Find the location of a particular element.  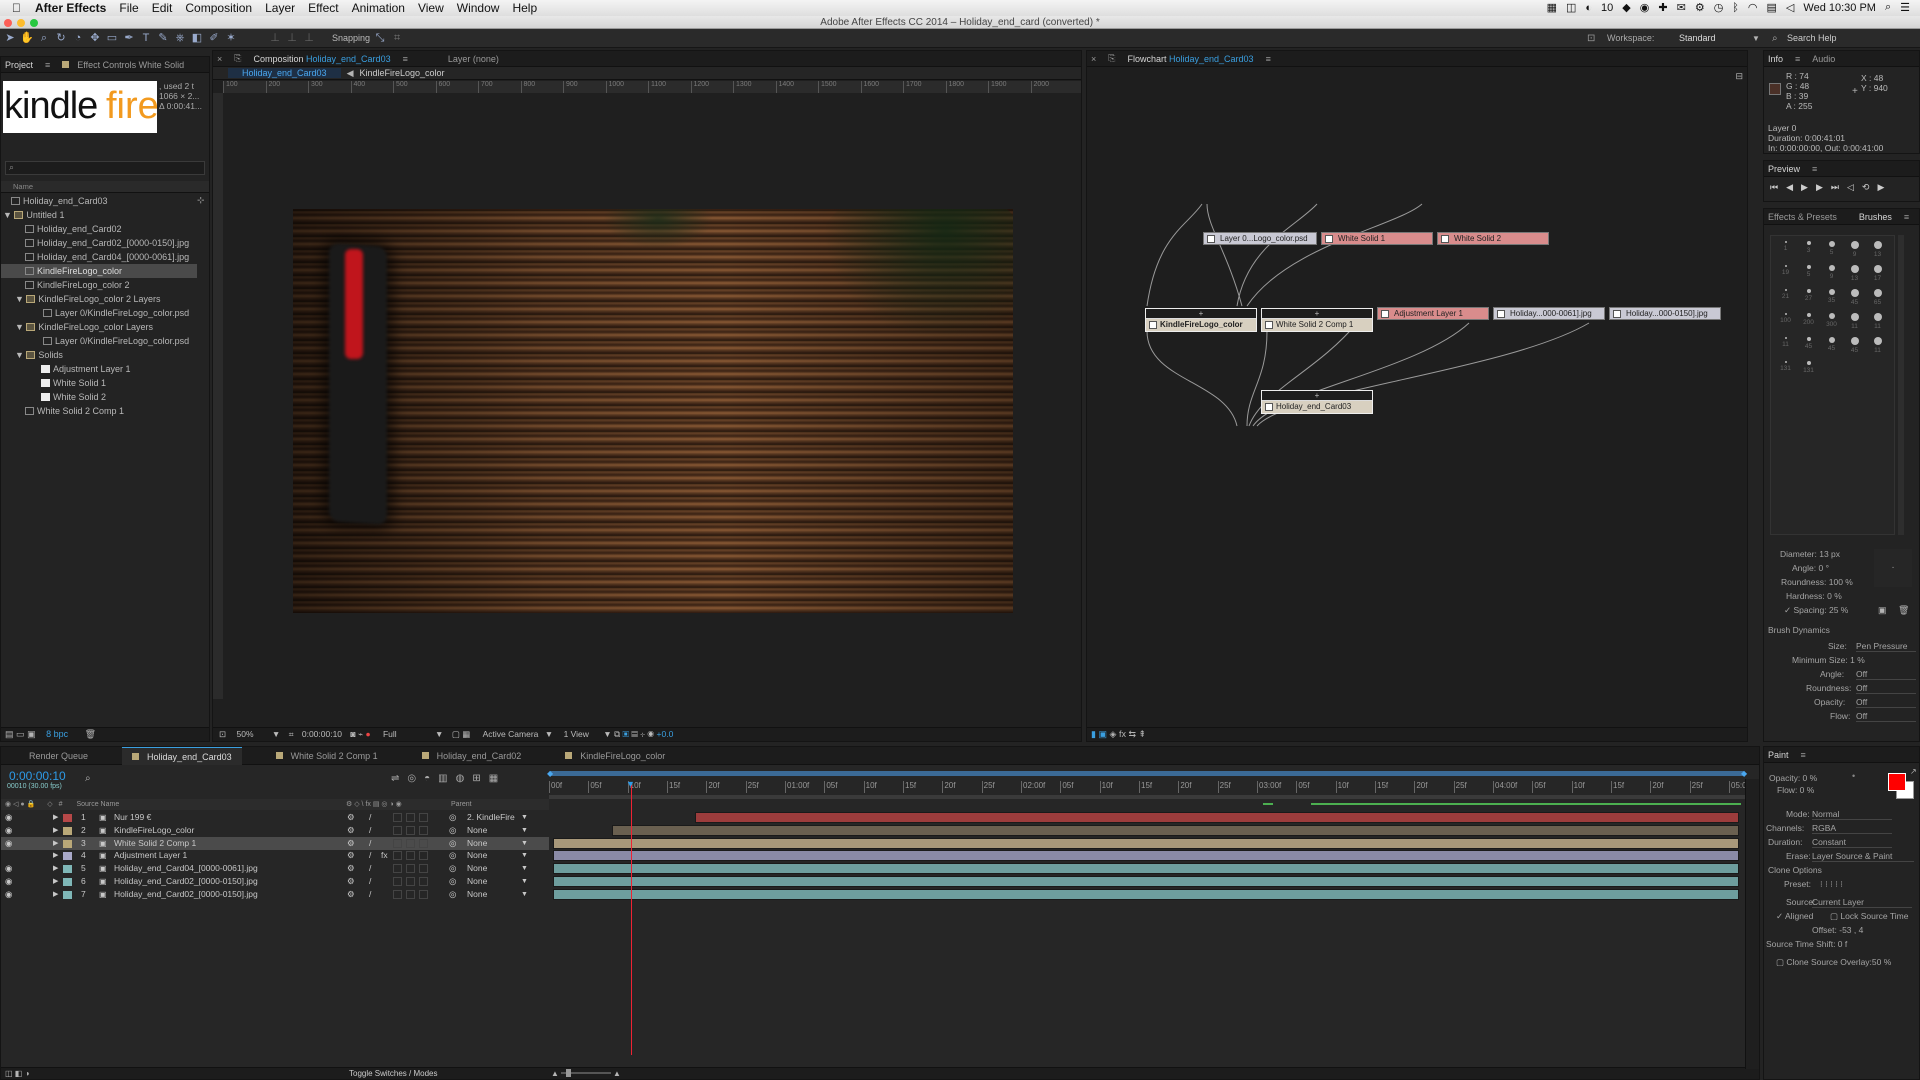

dropbox-icon: ◆ is located at coordinates (1626, 7).